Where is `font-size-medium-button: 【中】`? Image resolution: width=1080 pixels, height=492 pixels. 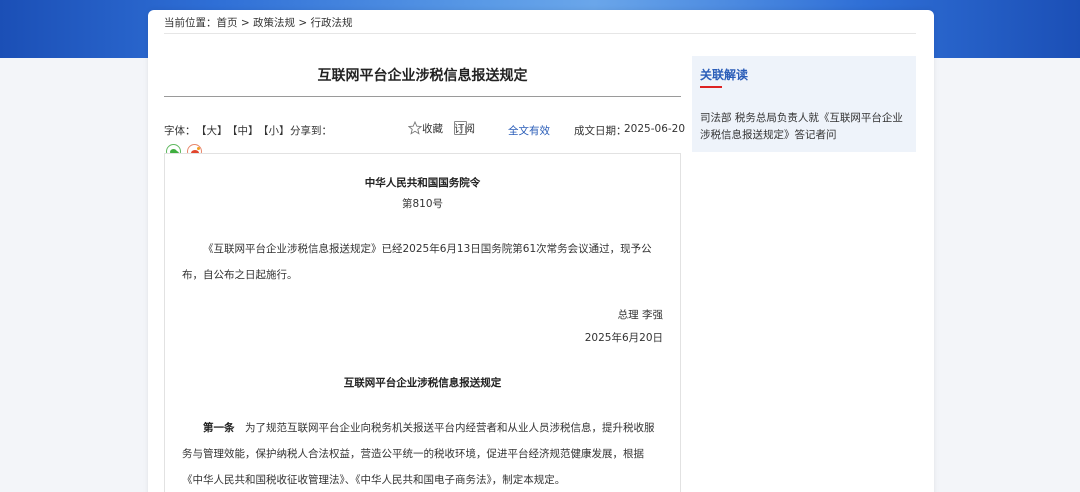 font-size-medium-button: 【中】 is located at coordinates (243, 130).